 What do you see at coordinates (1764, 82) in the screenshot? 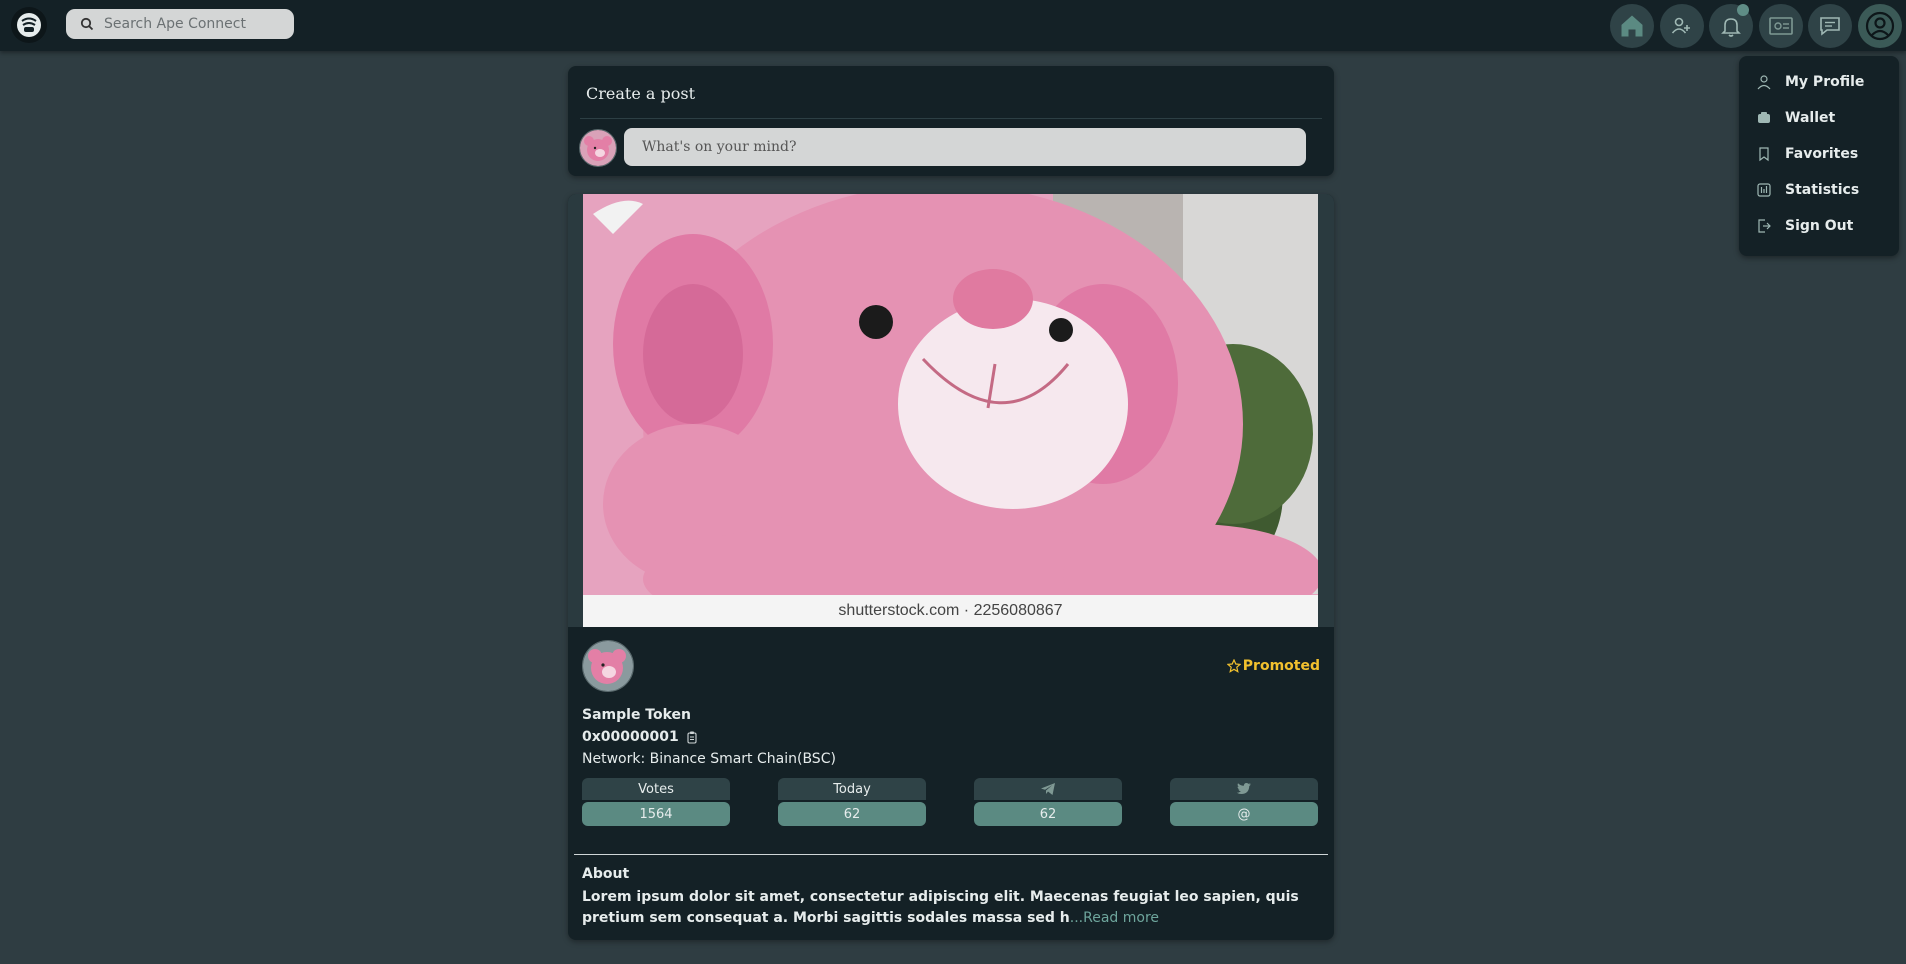
I see `user-icon` at bounding box center [1764, 82].